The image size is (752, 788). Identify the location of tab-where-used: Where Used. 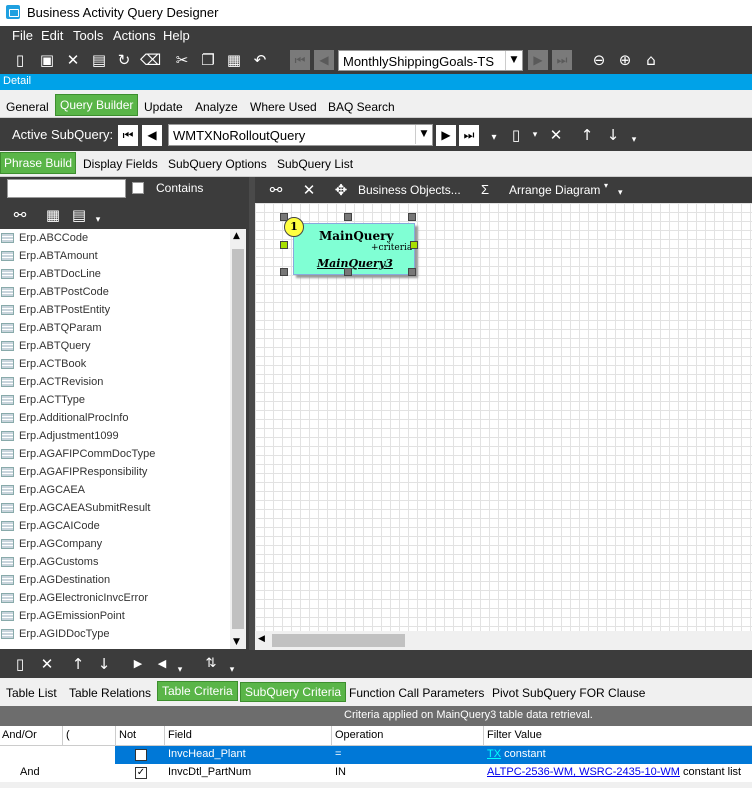
(283, 107).